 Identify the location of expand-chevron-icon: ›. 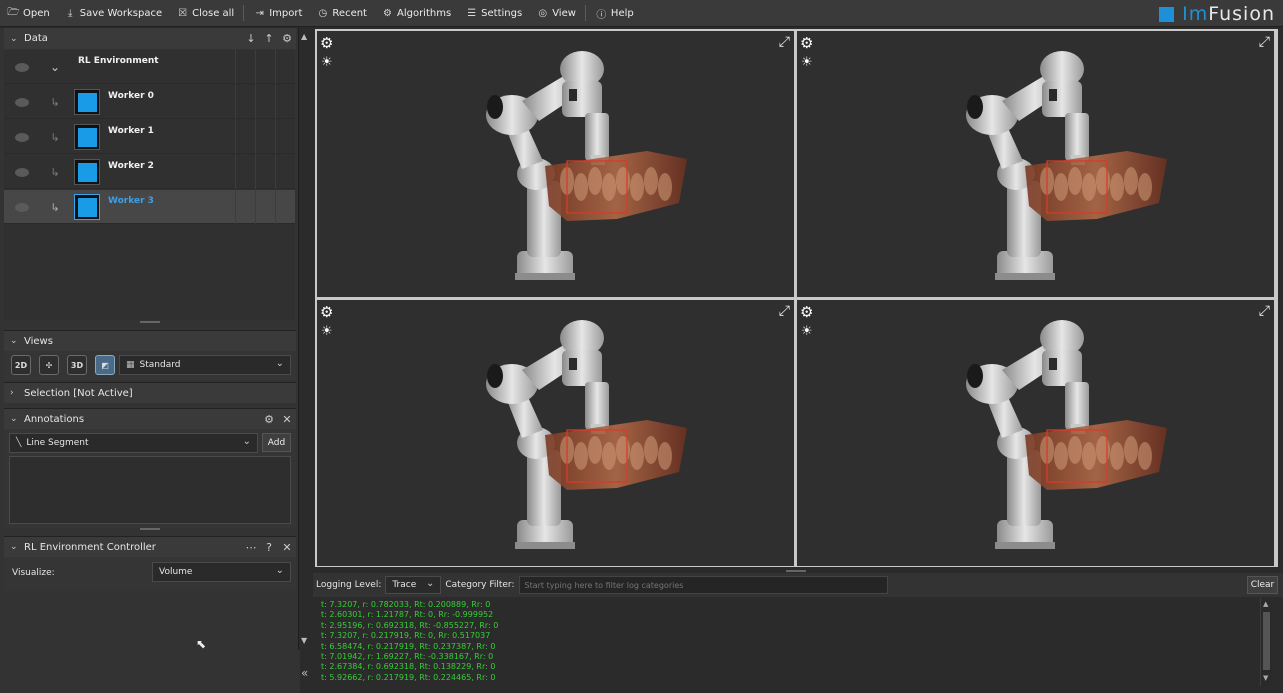
(12, 393).